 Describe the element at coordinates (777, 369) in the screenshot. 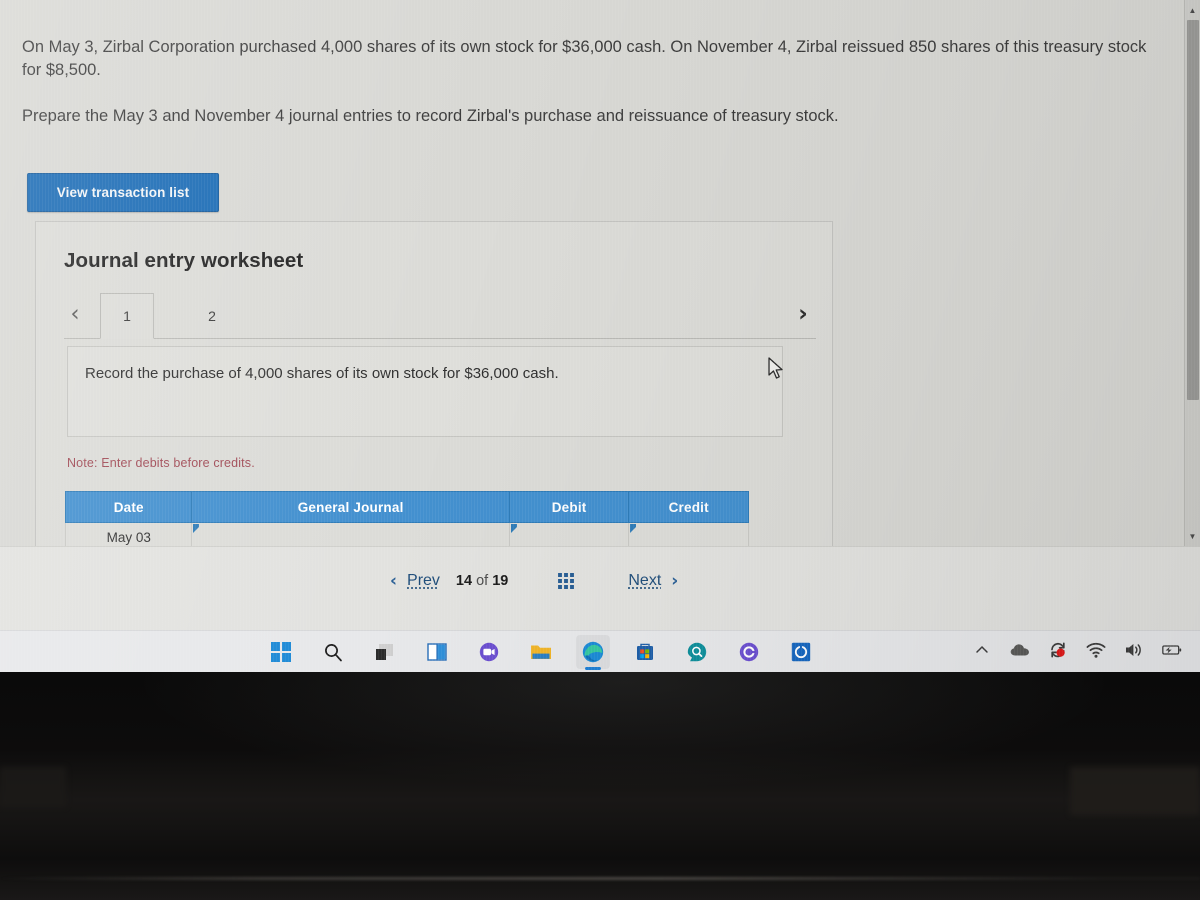

I see `mouse-cursor` at that location.